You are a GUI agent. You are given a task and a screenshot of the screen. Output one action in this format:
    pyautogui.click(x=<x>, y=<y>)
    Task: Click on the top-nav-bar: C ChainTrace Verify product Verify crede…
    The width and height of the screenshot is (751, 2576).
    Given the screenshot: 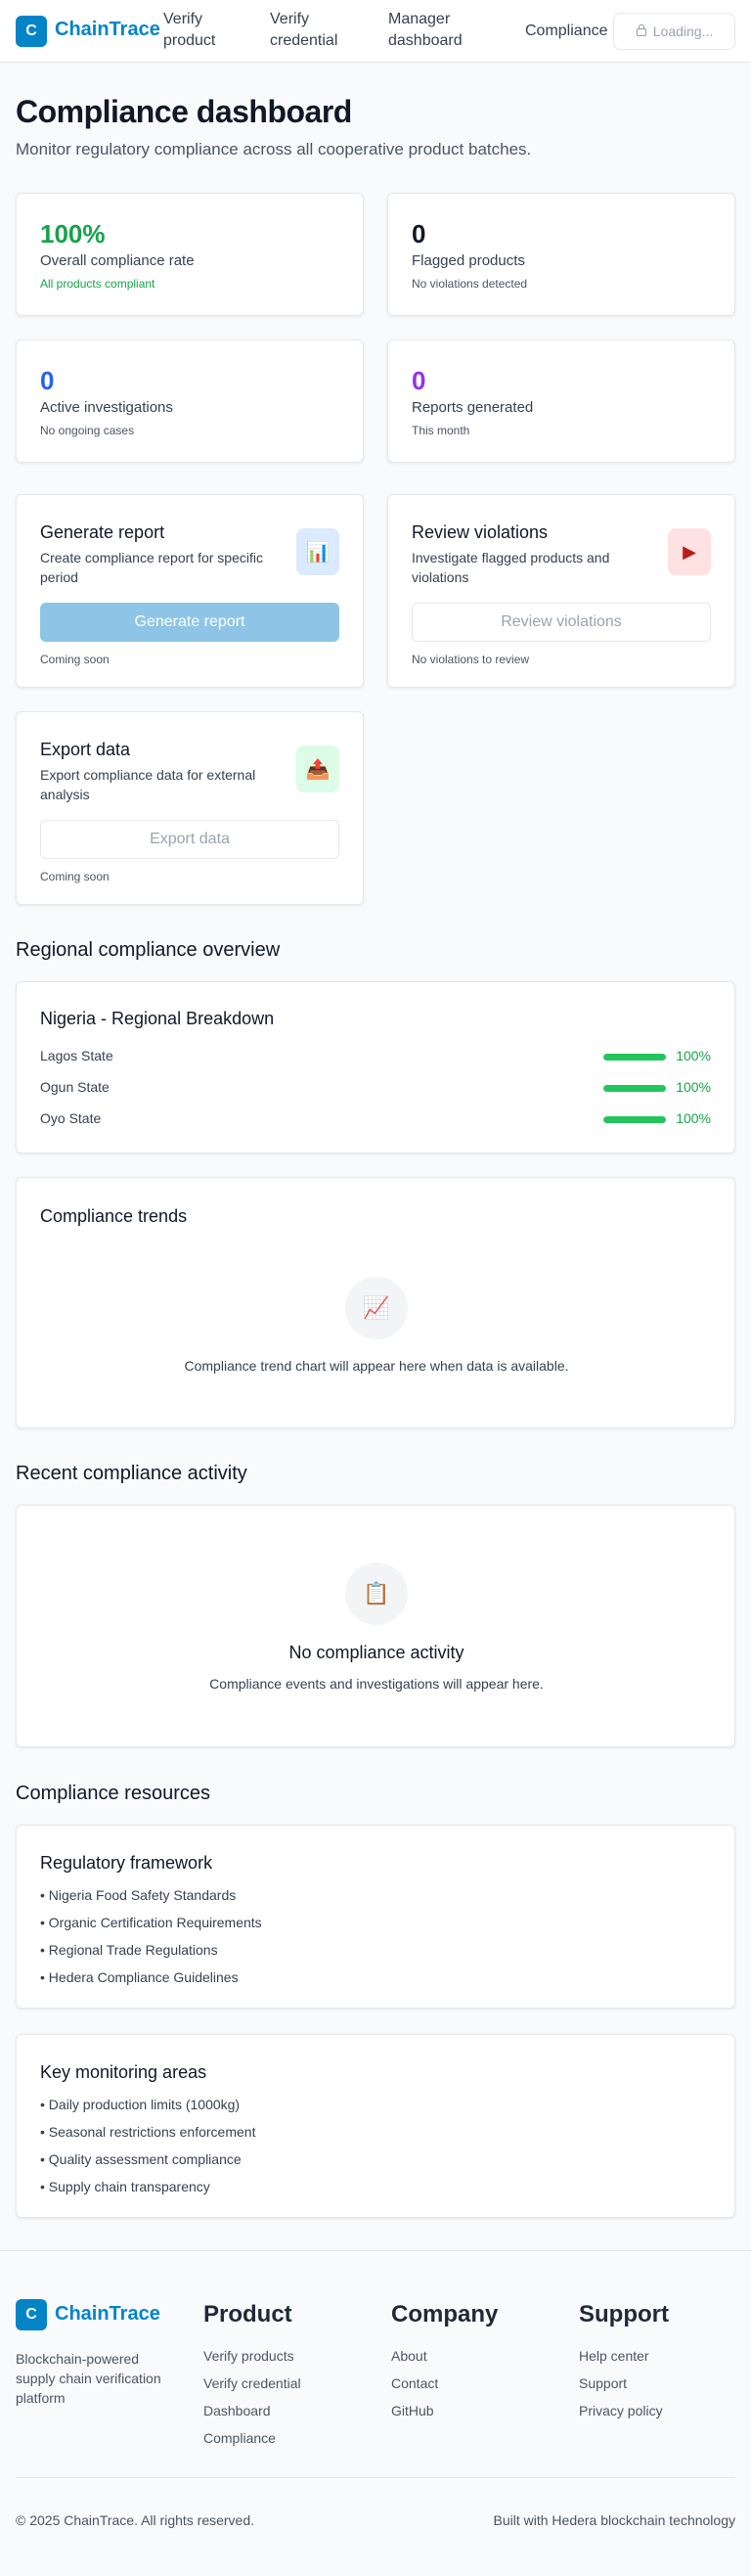 What is the action you would take?
    pyautogui.click(x=375, y=31)
    